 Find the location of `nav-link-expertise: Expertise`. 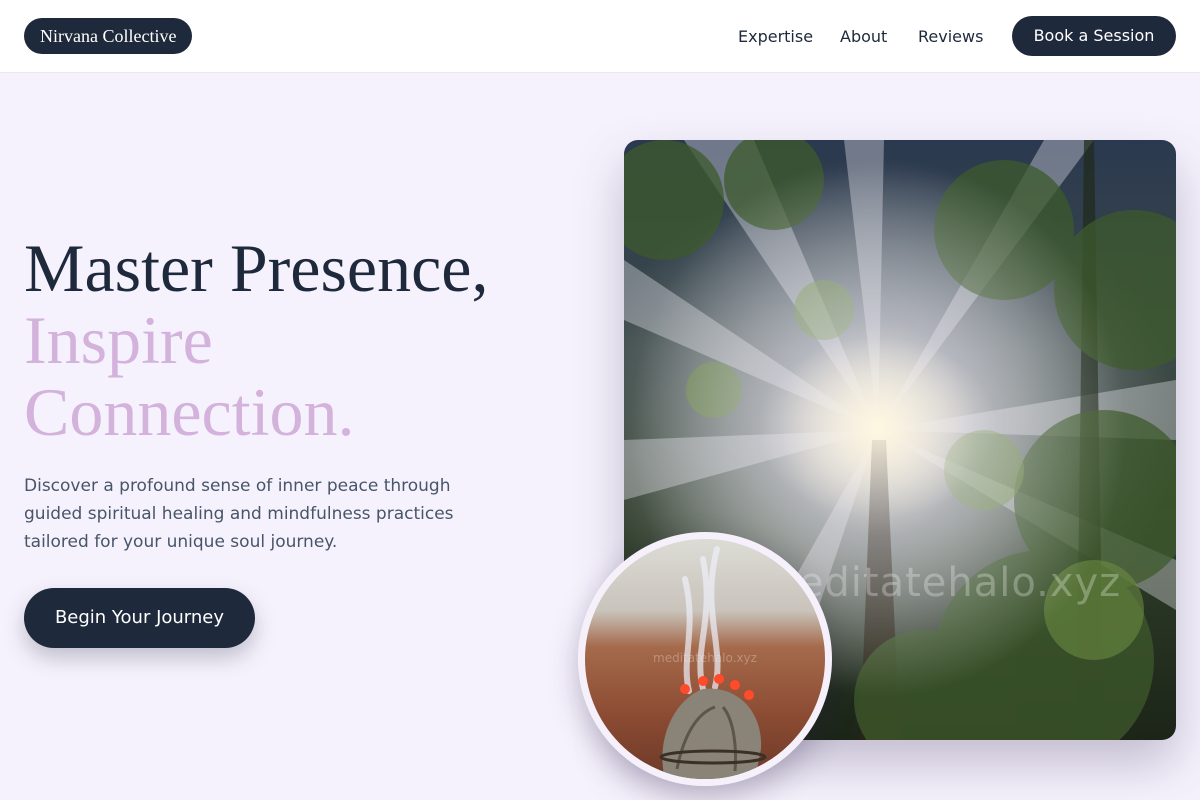

nav-link-expertise: Expertise is located at coordinates (775, 36).